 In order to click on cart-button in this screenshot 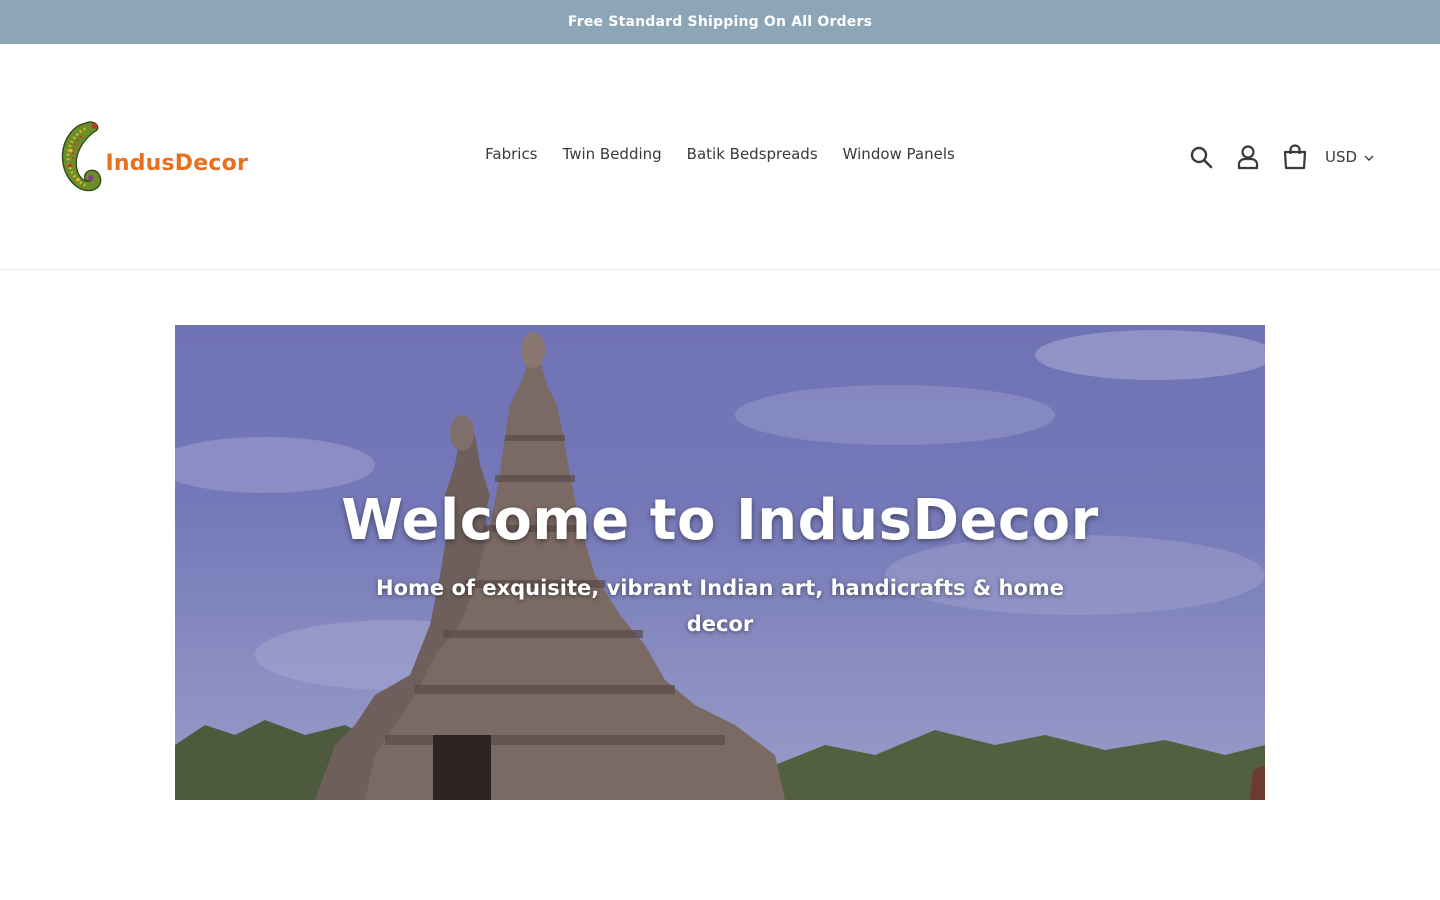, I will do `click(1295, 157)`.